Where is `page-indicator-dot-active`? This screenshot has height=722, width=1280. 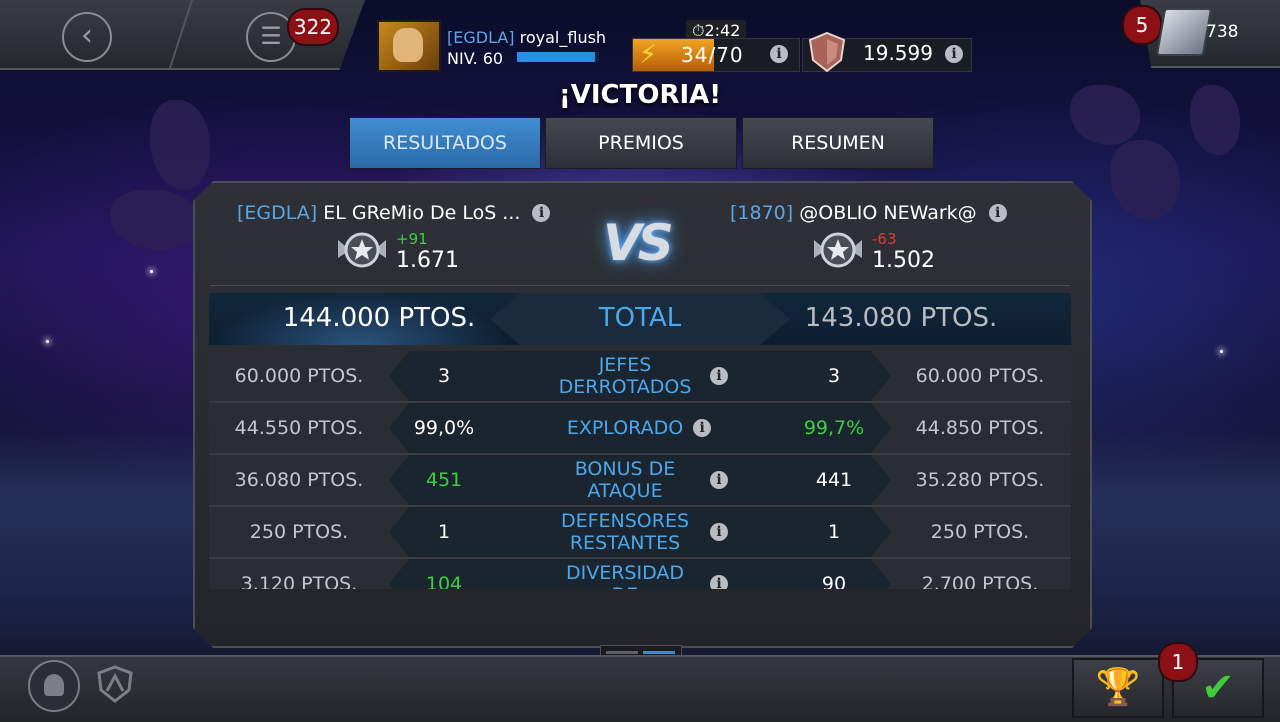
page-indicator-dot-active is located at coordinates (659, 652).